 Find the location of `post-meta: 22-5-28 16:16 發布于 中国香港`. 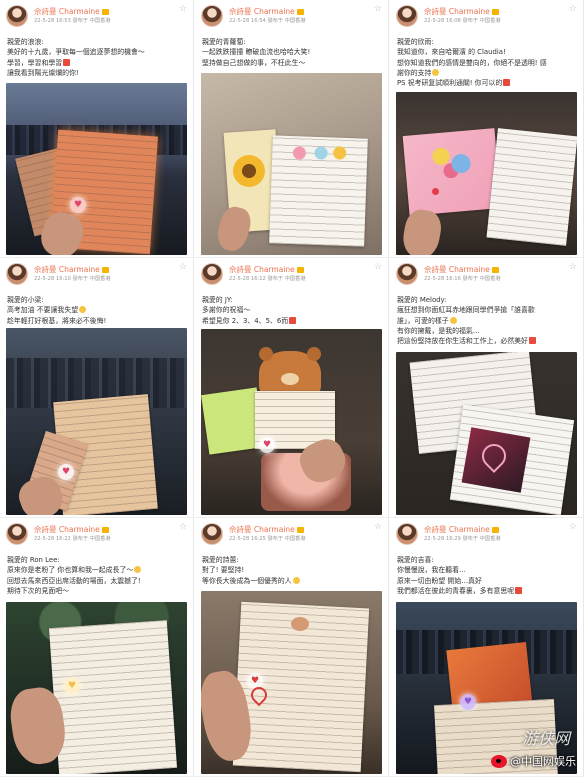

post-meta: 22-5-28 16:16 發布于 中国香港 is located at coordinates (462, 279).